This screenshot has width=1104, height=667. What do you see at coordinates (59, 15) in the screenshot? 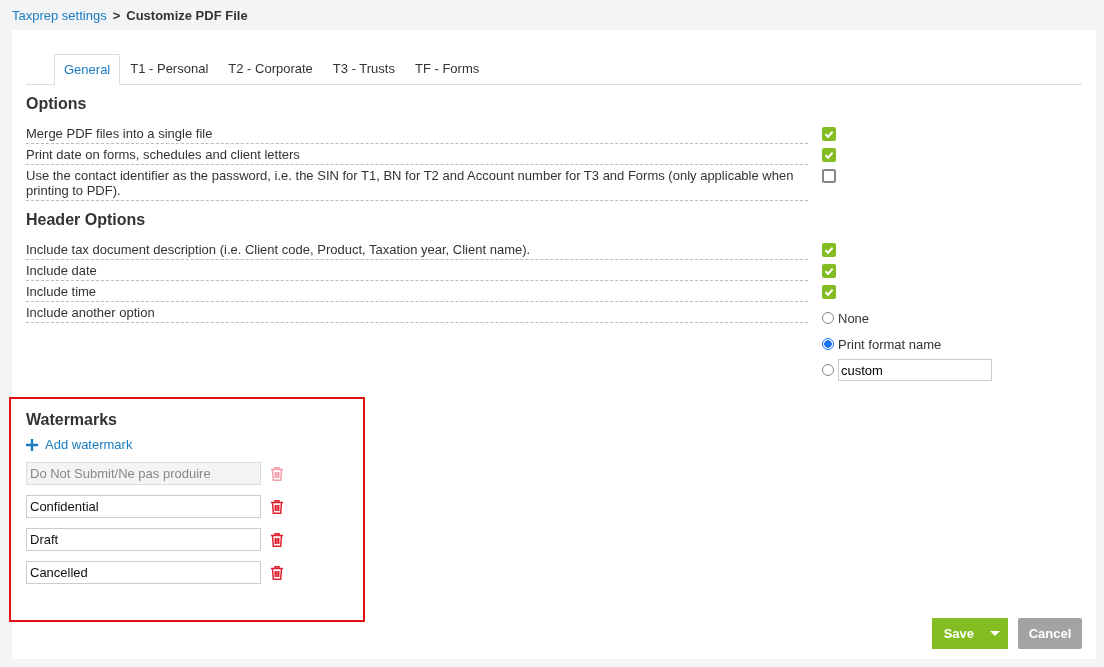
I see `breadcrumb-link: Taxprep settings` at bounding box center [59, 15].